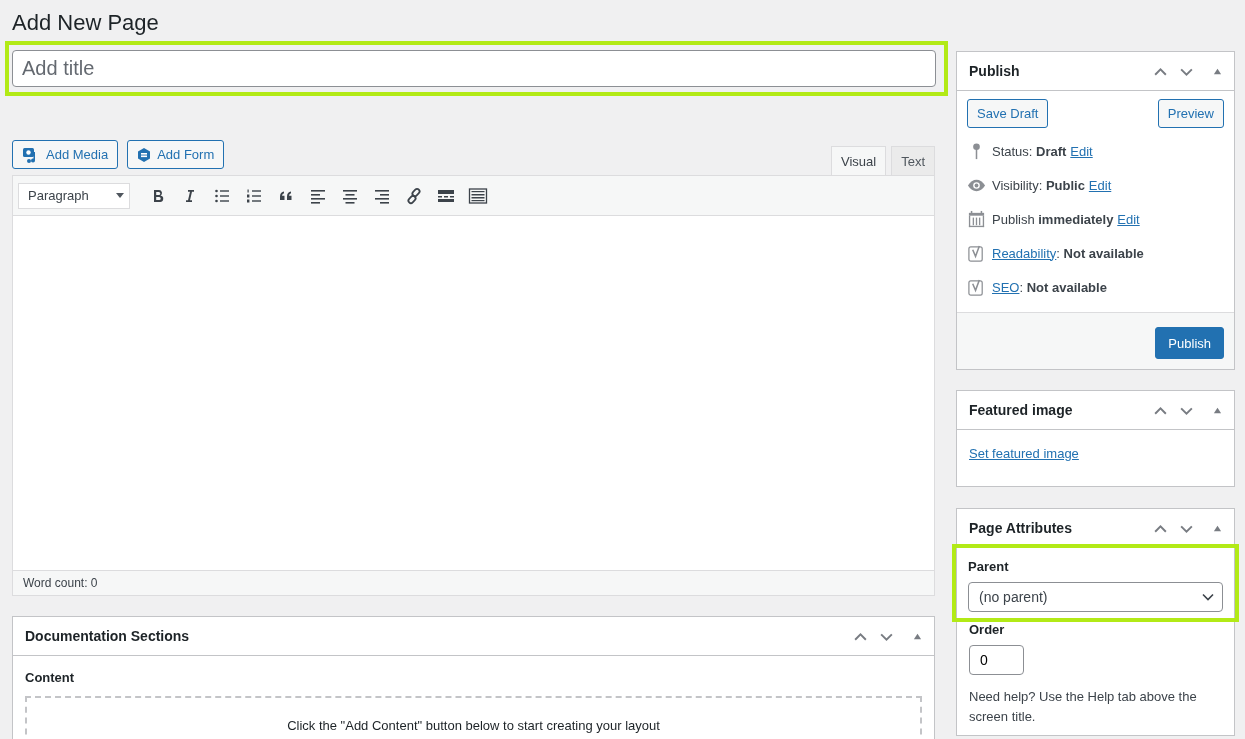  I want to click on content-label: Content, so click(50, 677).